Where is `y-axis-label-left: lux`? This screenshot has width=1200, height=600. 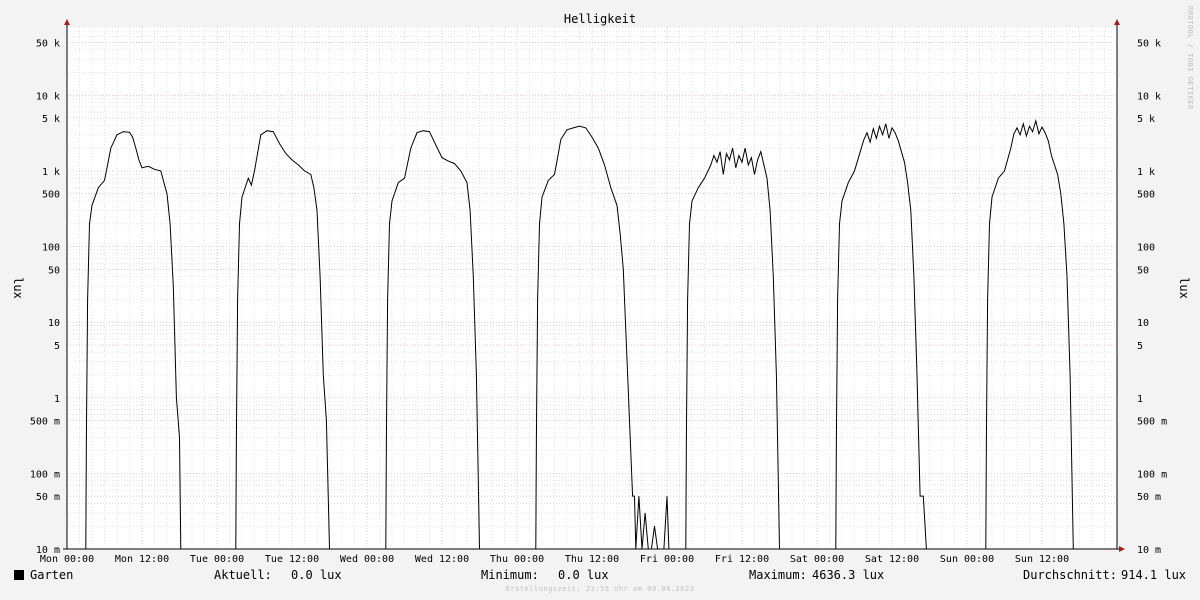 y-axis-label-left: lux is located at coordinates (18, 288).